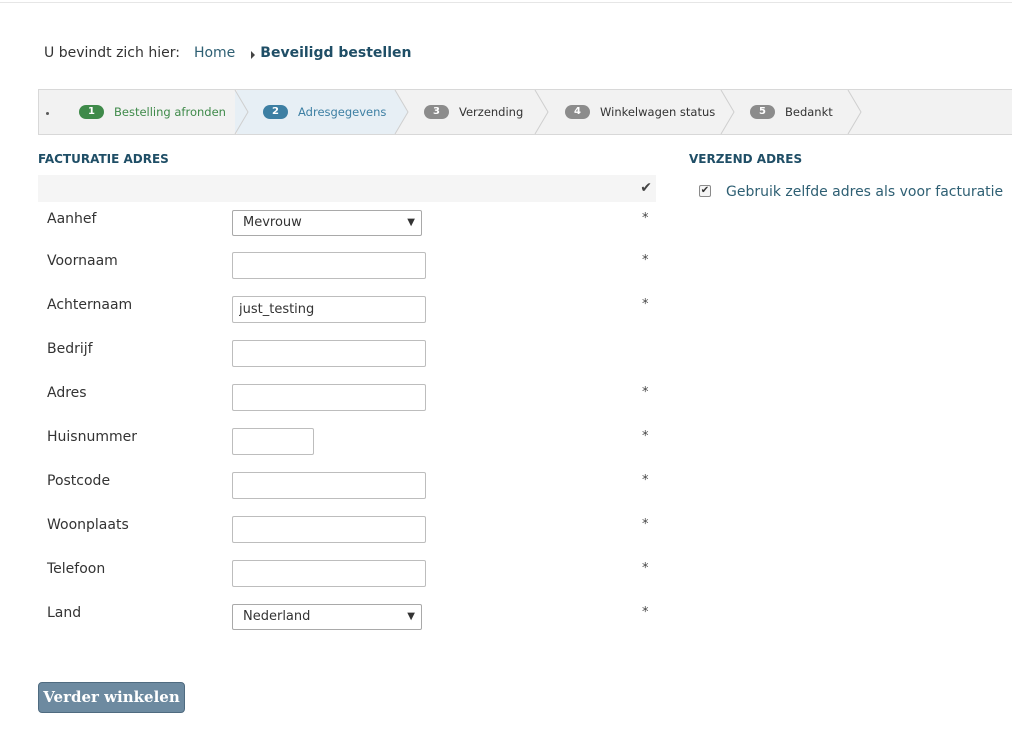 This screenshot has height=753, width=1012. What do you see at coordinates (327, 223) in the screenshot?
I see `aanhef-select: Mevrouw ▼` at bounding box center [327, 223].